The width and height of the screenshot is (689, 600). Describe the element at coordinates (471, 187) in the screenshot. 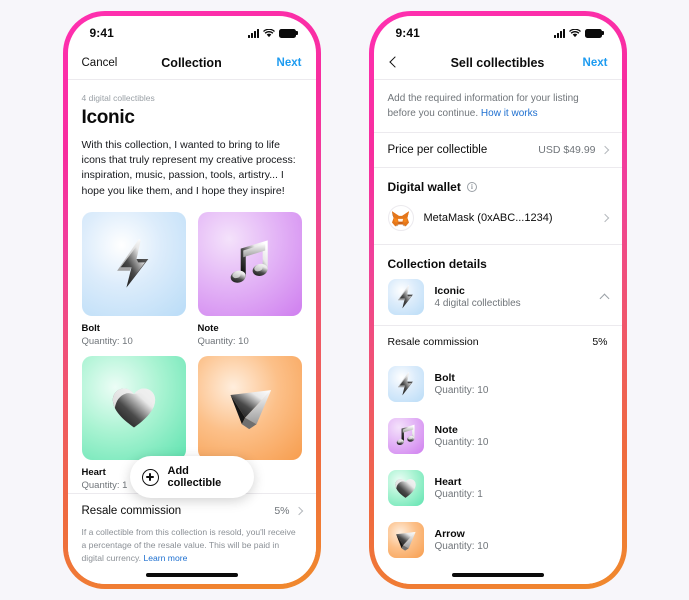

I see `info-icon: i` at that location.